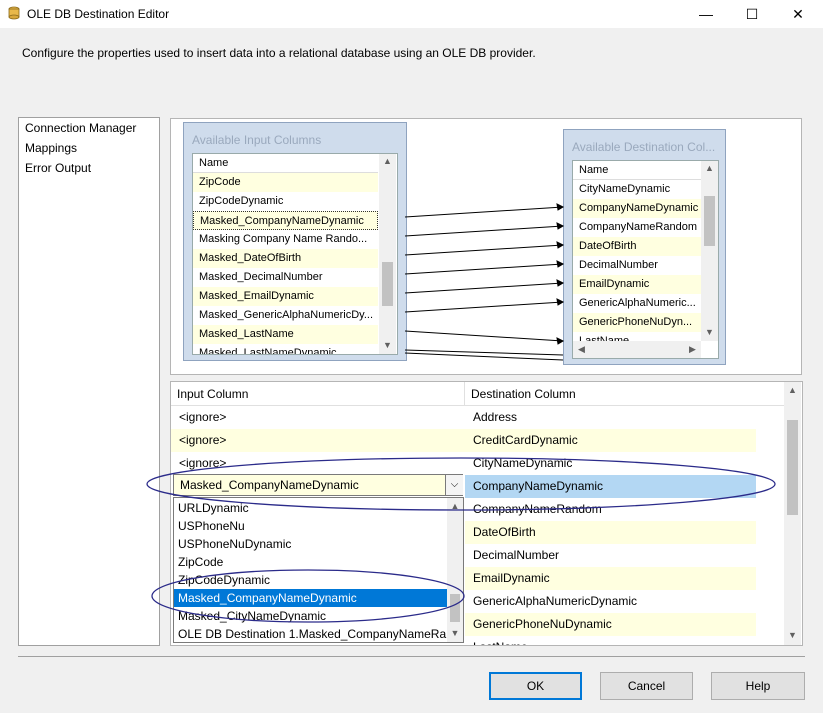 Image resolution: width=823 pixels, height=713 pixels. I want to click on ok-button: OK, so click(535, 686).